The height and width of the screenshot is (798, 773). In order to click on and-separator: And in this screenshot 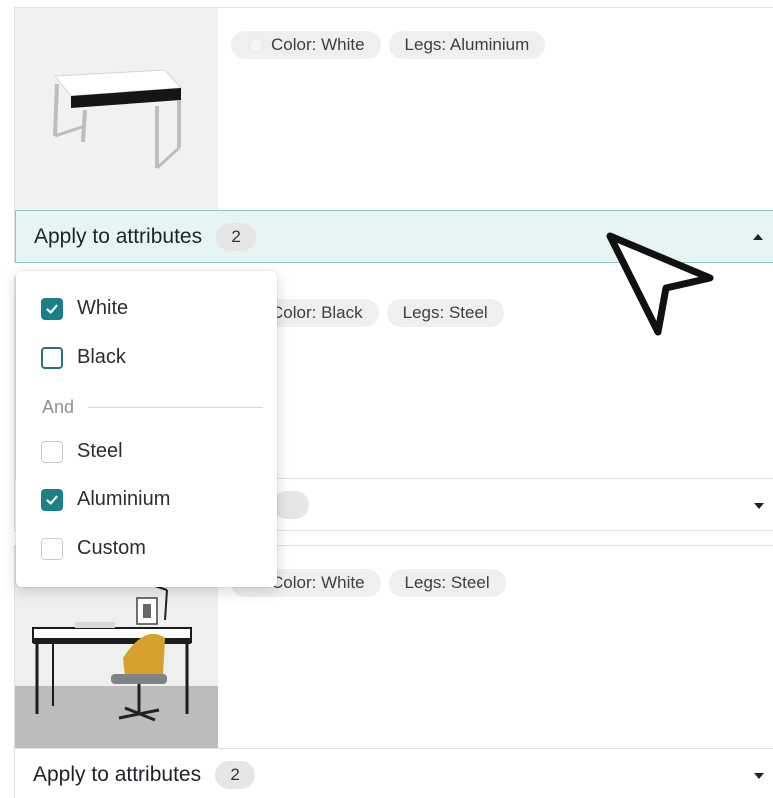, I will do `click(152, 407)`.